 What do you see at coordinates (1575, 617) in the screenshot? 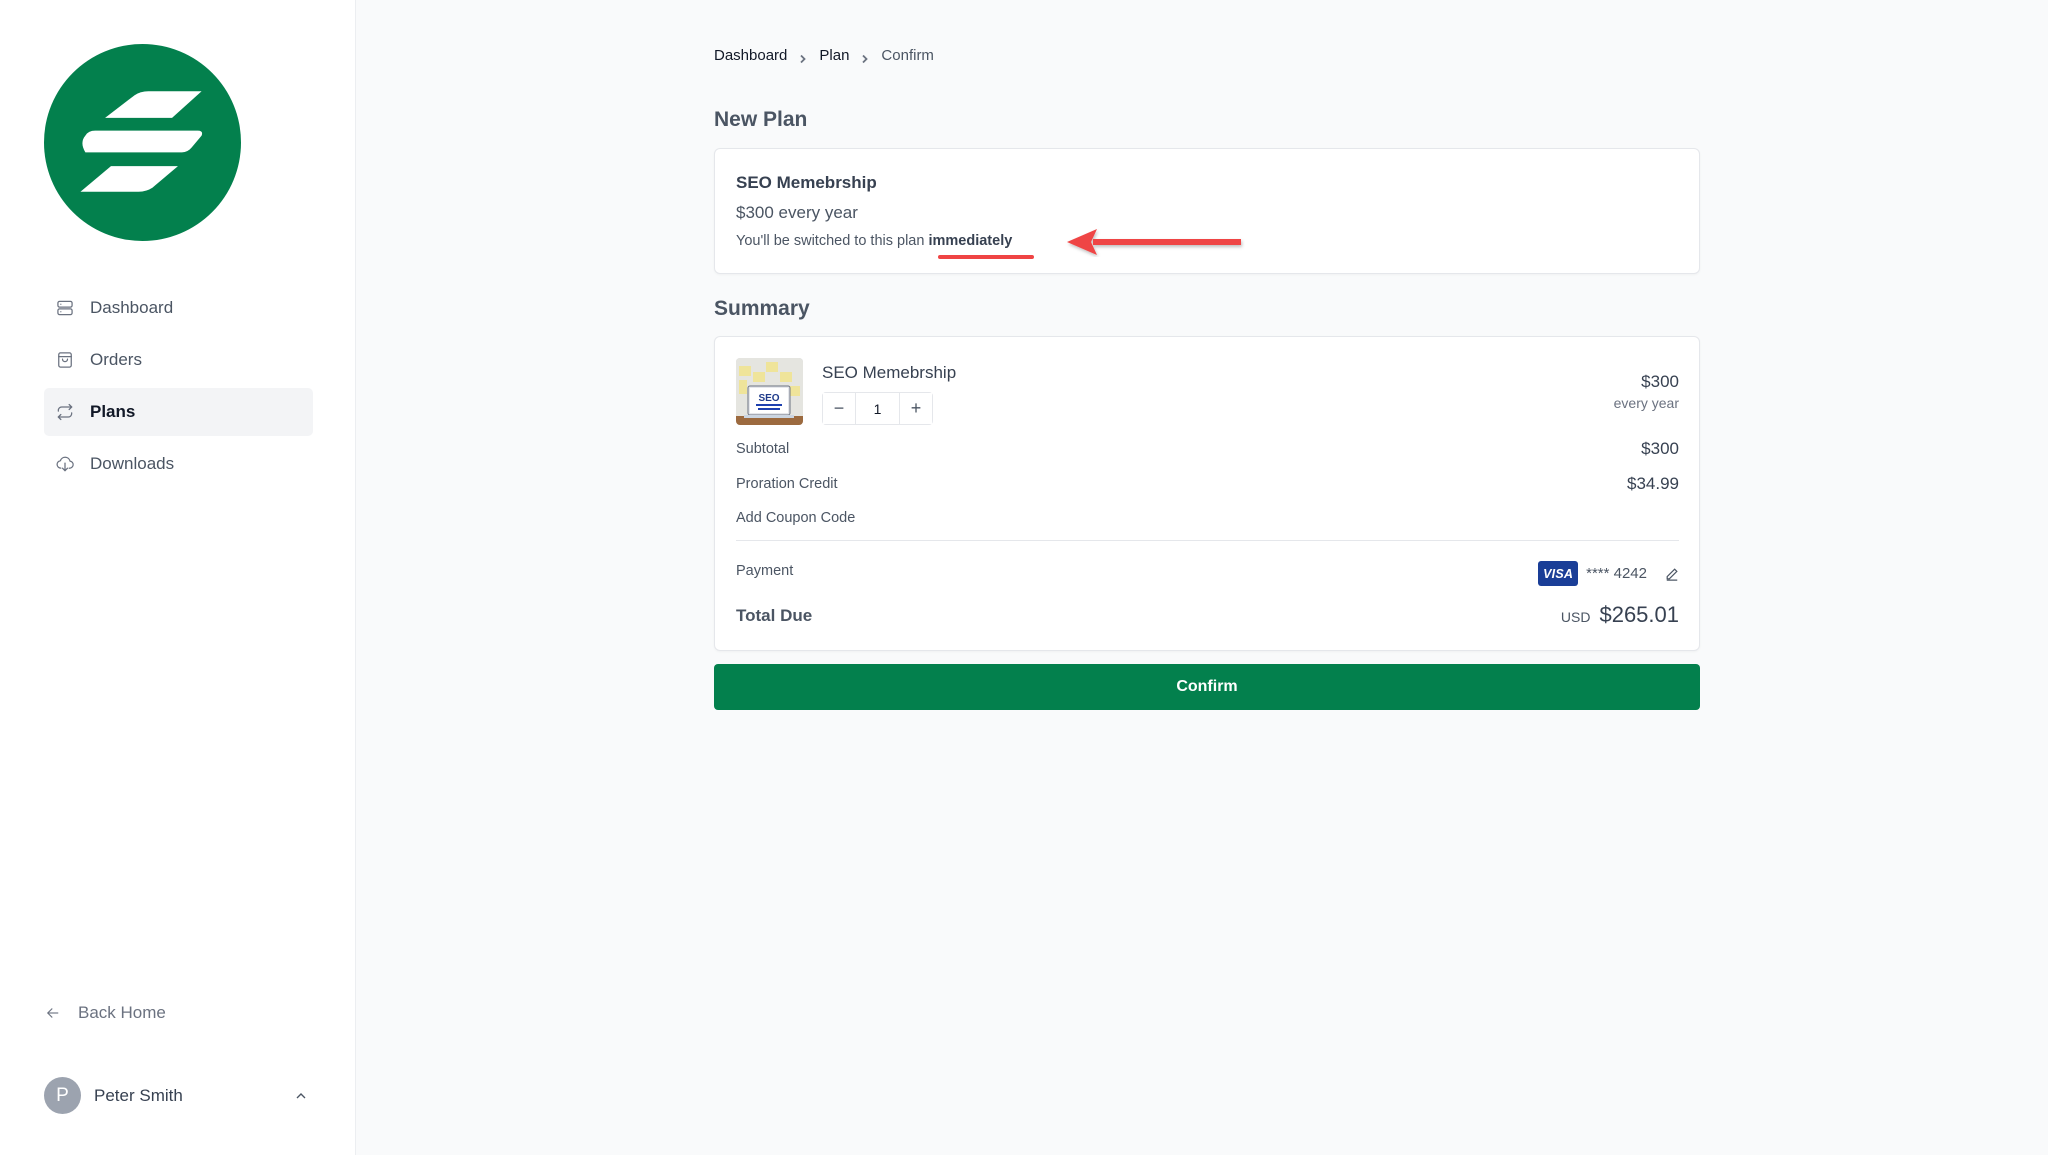
I see `currency-code: USD` at bounding box center [1575, 617].